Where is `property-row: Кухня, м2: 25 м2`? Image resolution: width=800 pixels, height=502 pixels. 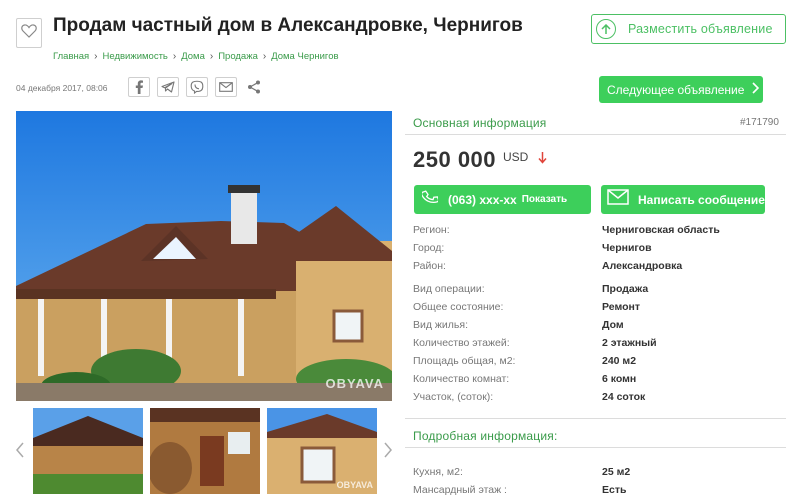 property-row: Кухня, м2: 25 м2 is located at coordinates (593, 474).